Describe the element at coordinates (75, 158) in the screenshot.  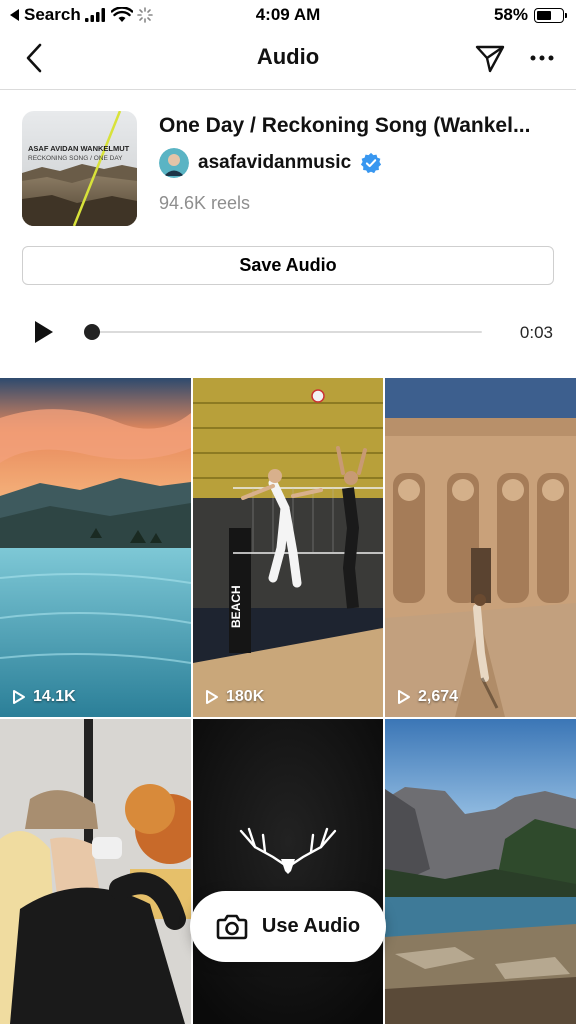
I see `album-art-text-2: RECKONING SONG / ONE DAY` at that location.